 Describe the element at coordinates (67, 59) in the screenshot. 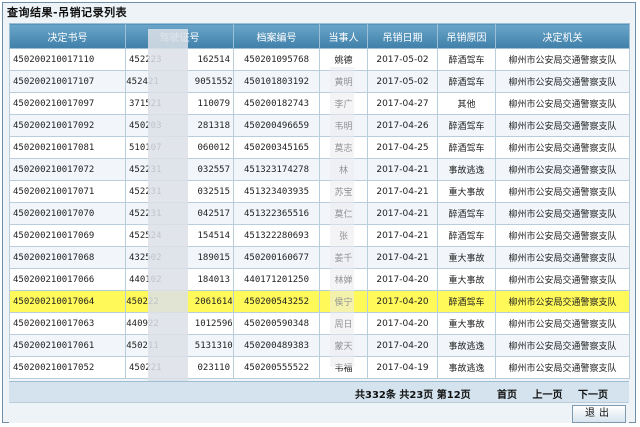

I see `cell-decision-no: 450200210017110` at that location.